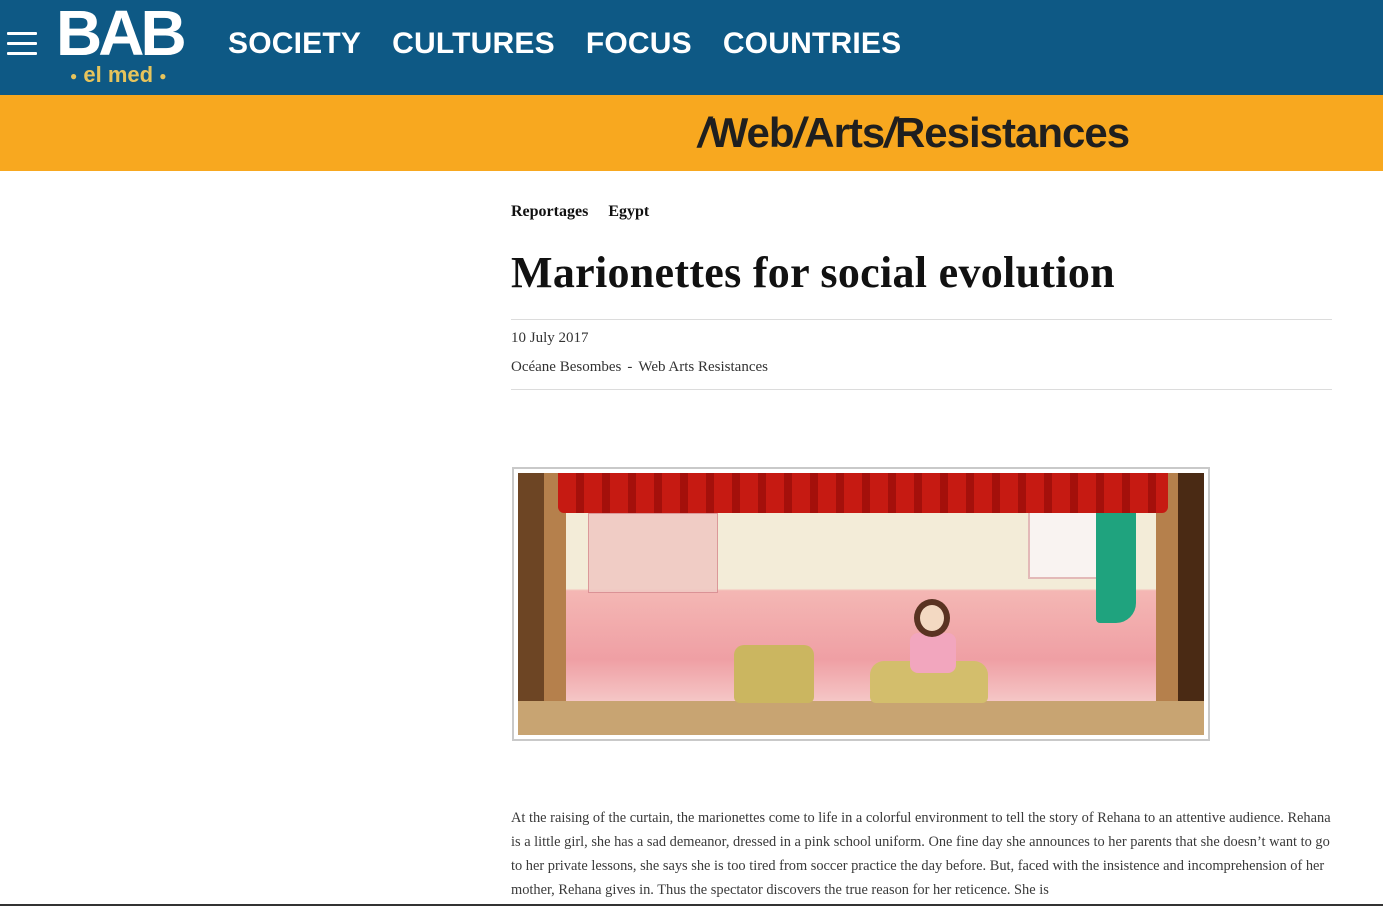 The height and width of the screenshot is (906, 1383). Describe the element at coordinates (564, 44) in the screenshot. I see `main-nav: SOCIETY CULTURES FOCUS COUNTRIES` at that location.